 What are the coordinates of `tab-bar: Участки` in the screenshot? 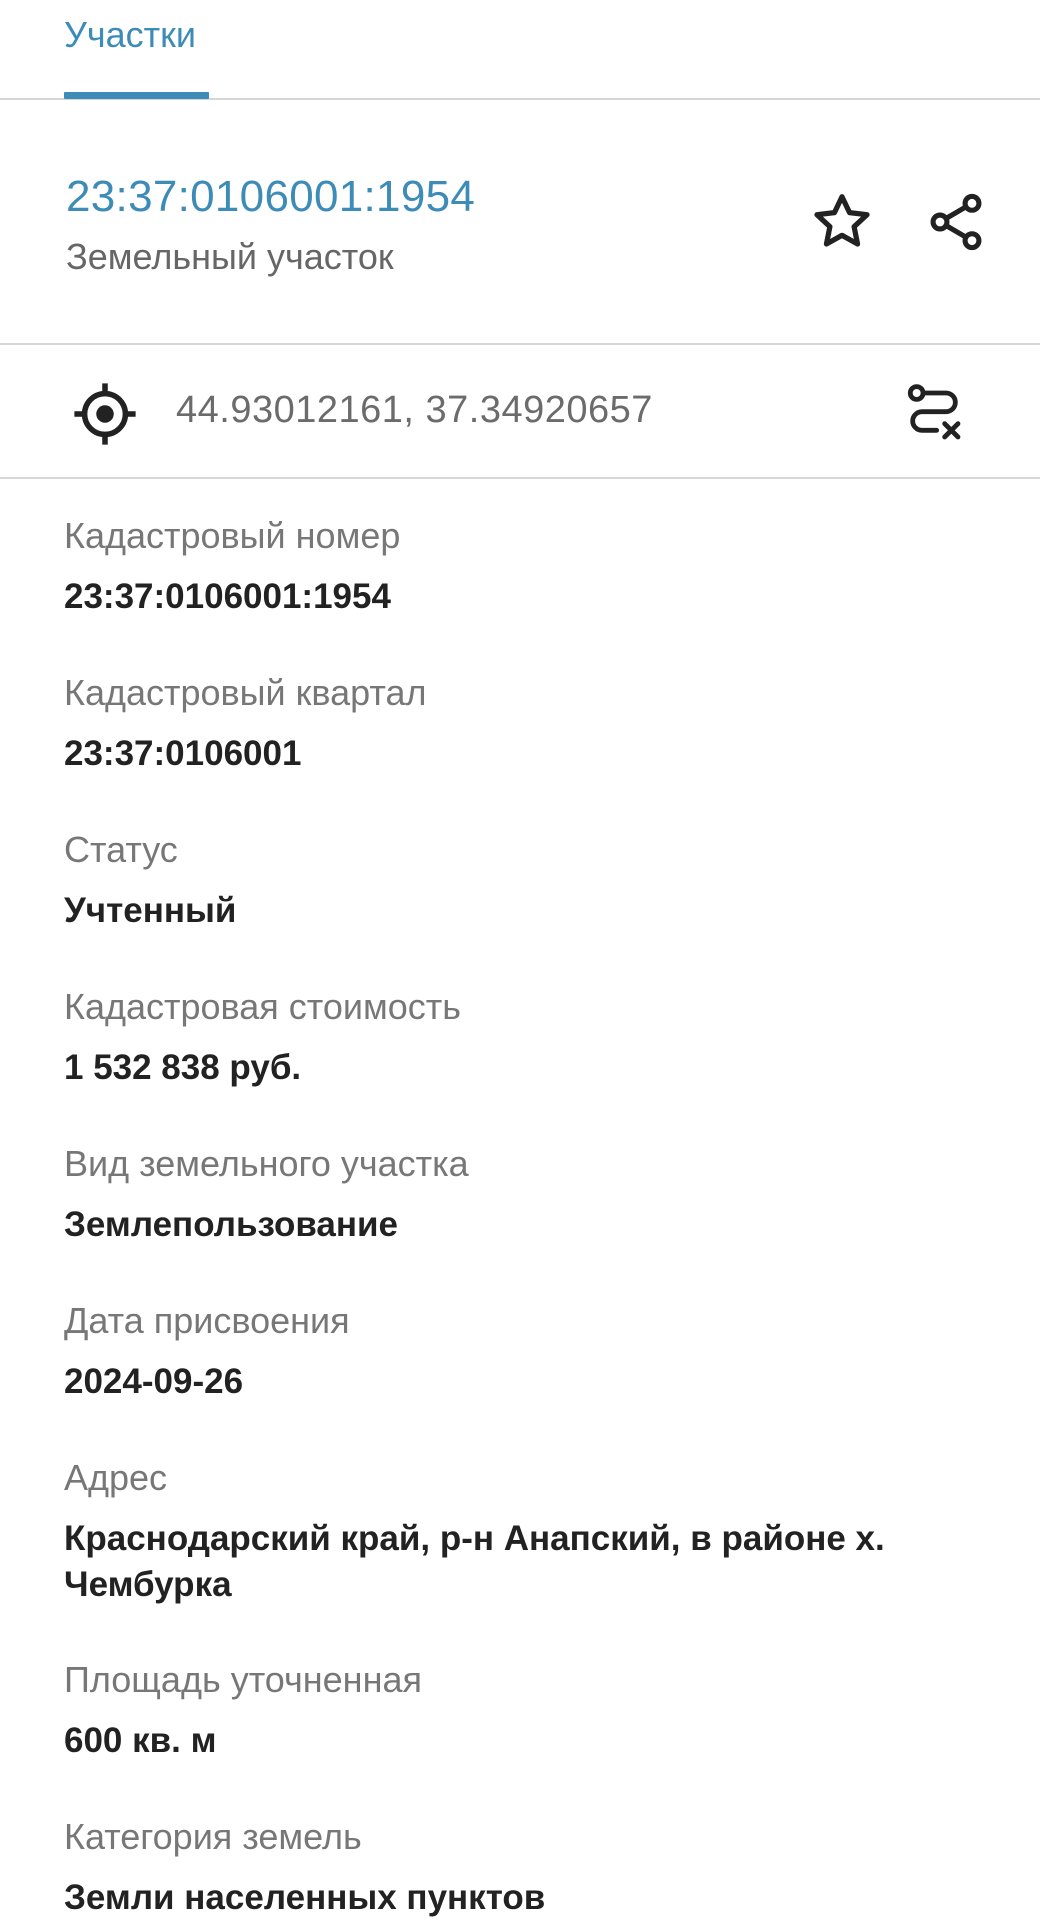 It's located at (520, 50).